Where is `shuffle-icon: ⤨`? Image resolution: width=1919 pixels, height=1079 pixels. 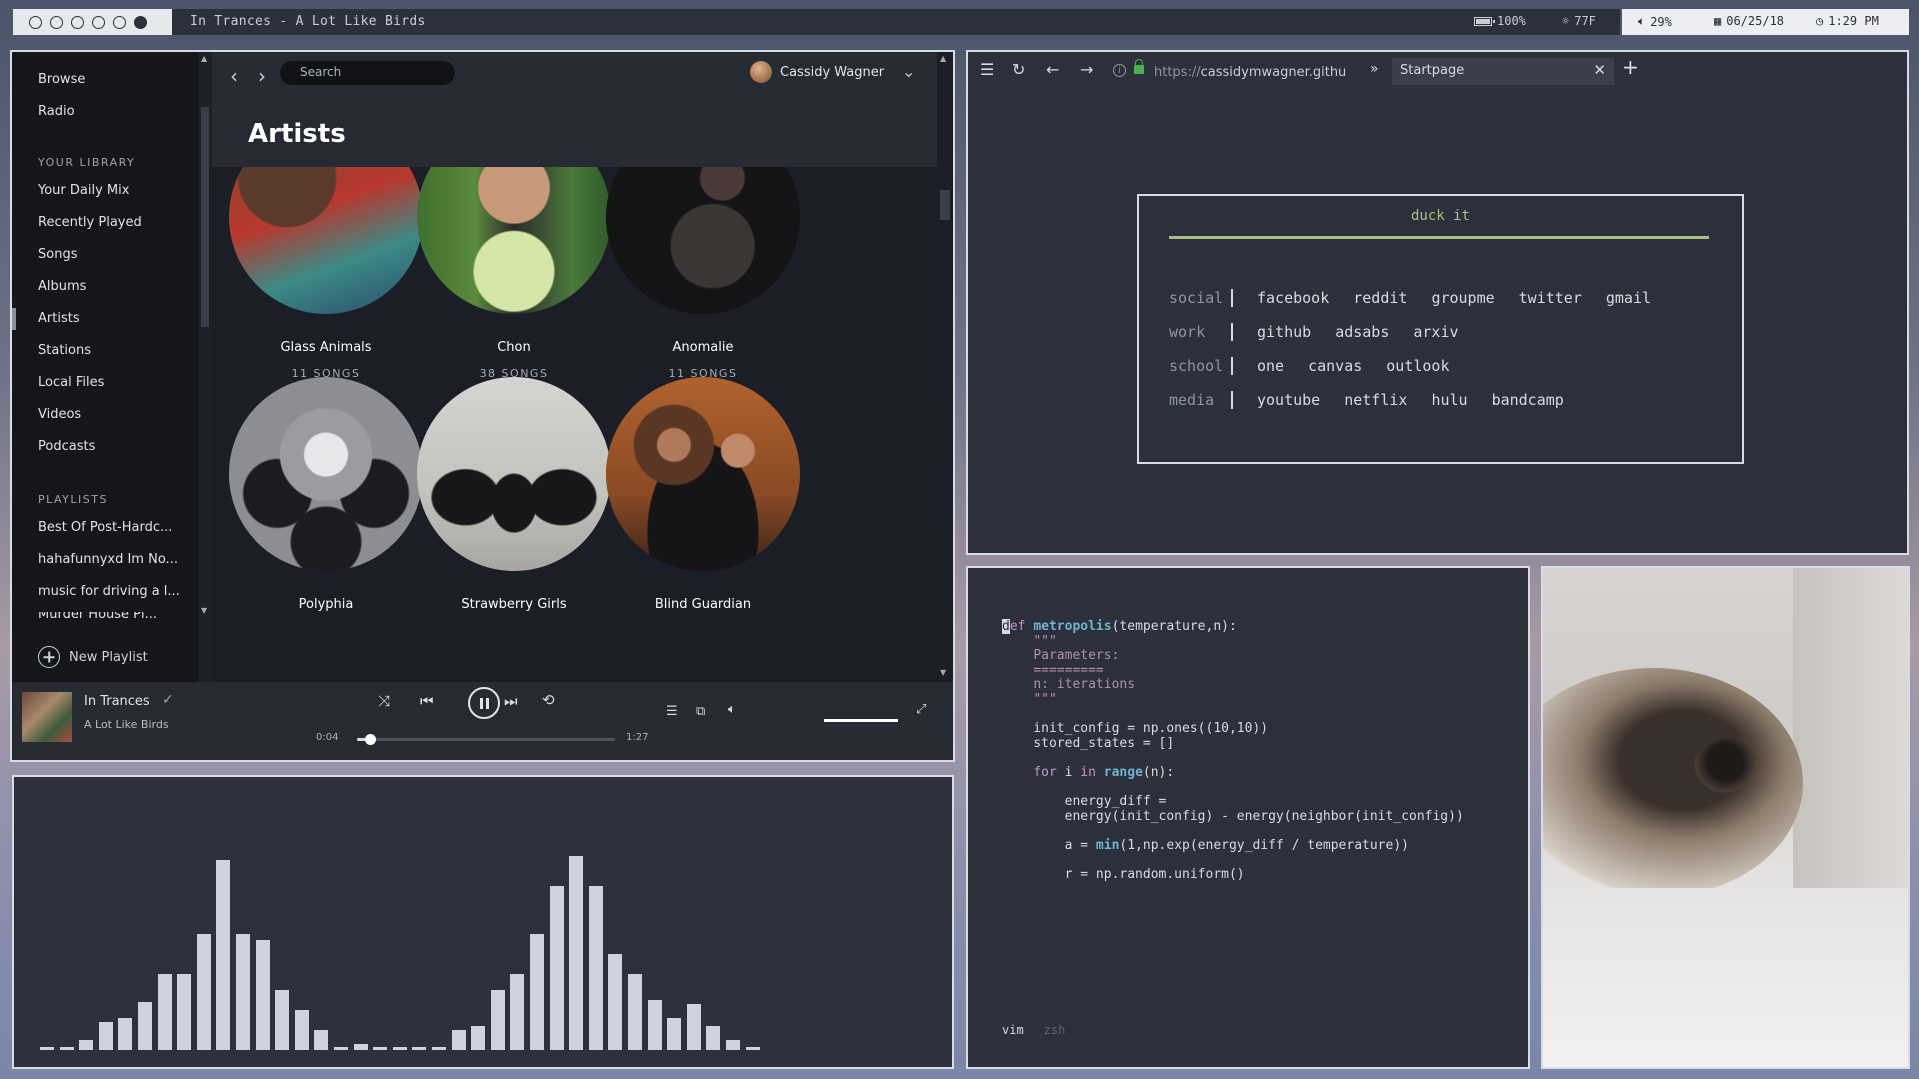 shuffle-icon: ⤨ is located at coordinates (384, 701).